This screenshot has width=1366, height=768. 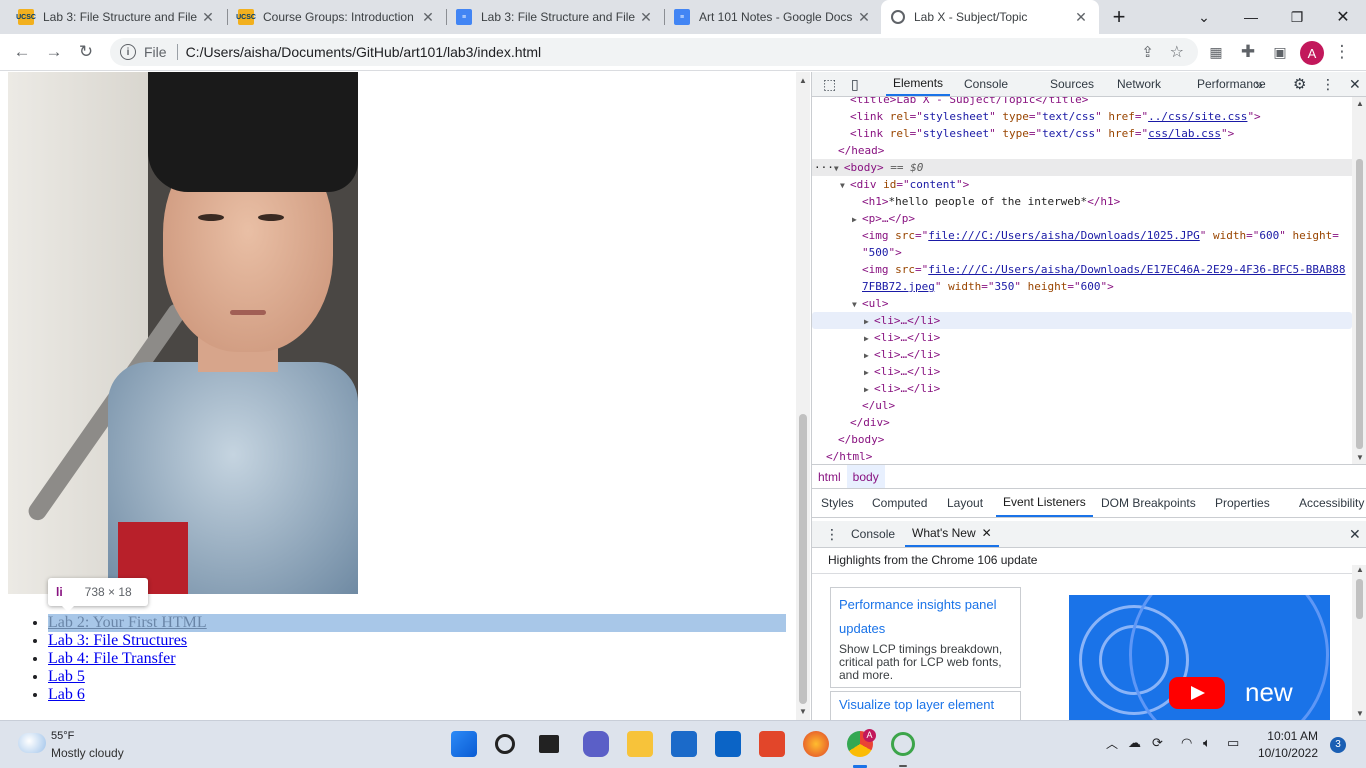 What do you see at coordinates (865, 476) in the screenshot?
I see `breadcrumb-body: body` at bounding box center [865, 476].